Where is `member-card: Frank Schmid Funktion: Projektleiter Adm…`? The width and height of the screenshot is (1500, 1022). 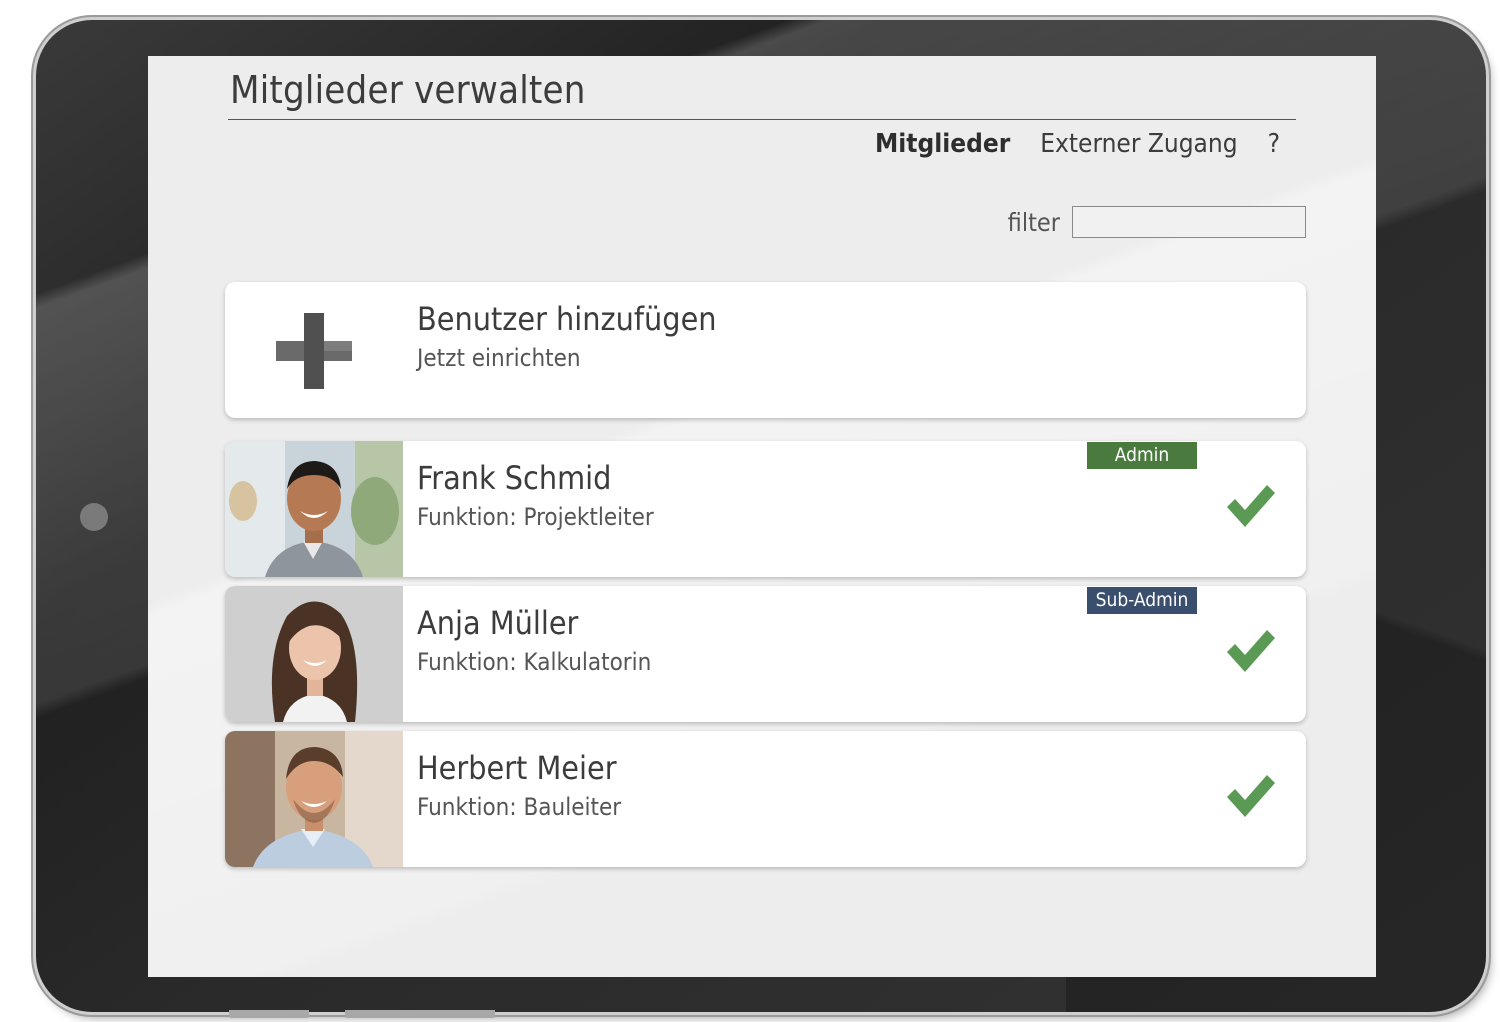
member-card: Frank Schmid Funktion: Projektleiter Adm… is located at coordinates (765, 509).